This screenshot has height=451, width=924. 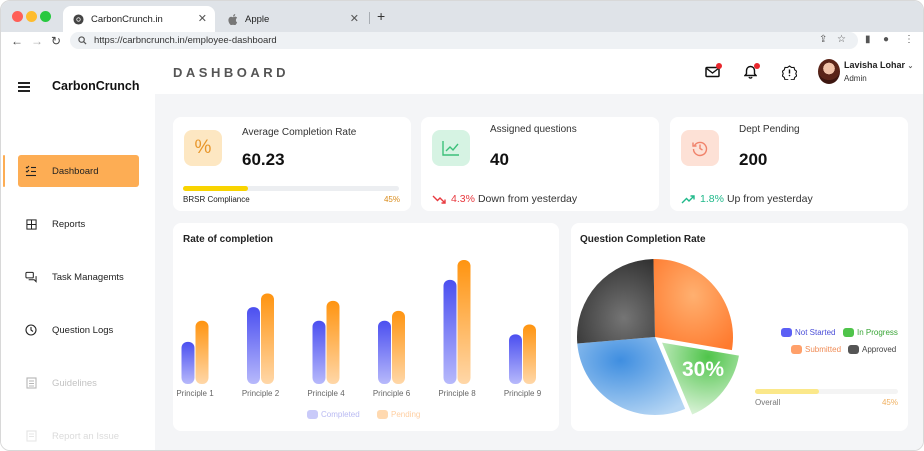 I want to click on sidebar-item-label: Dashboard, so click(x=75, y=171).